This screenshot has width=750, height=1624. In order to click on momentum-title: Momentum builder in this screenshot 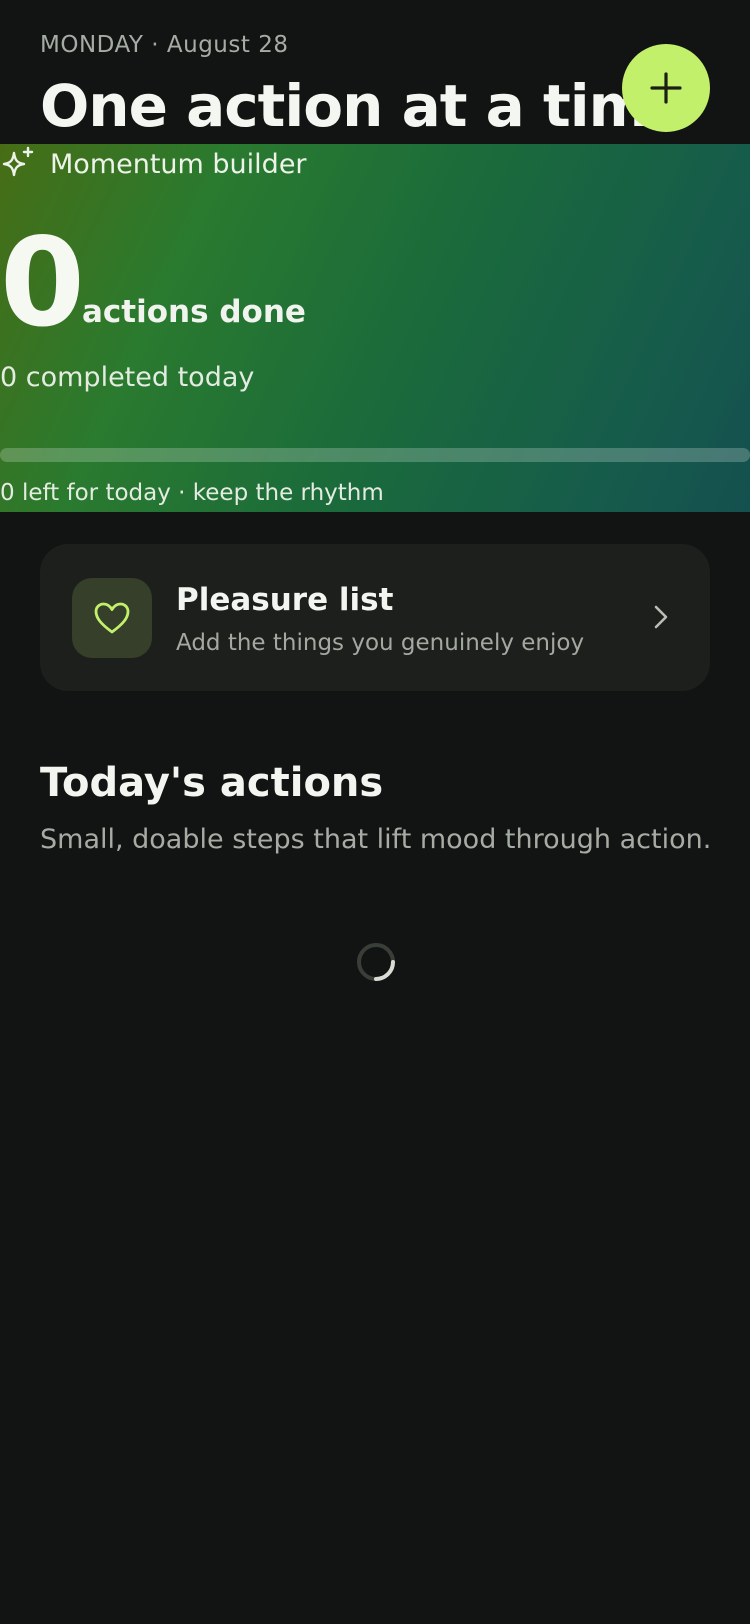, I will do `click(178, 164)`.